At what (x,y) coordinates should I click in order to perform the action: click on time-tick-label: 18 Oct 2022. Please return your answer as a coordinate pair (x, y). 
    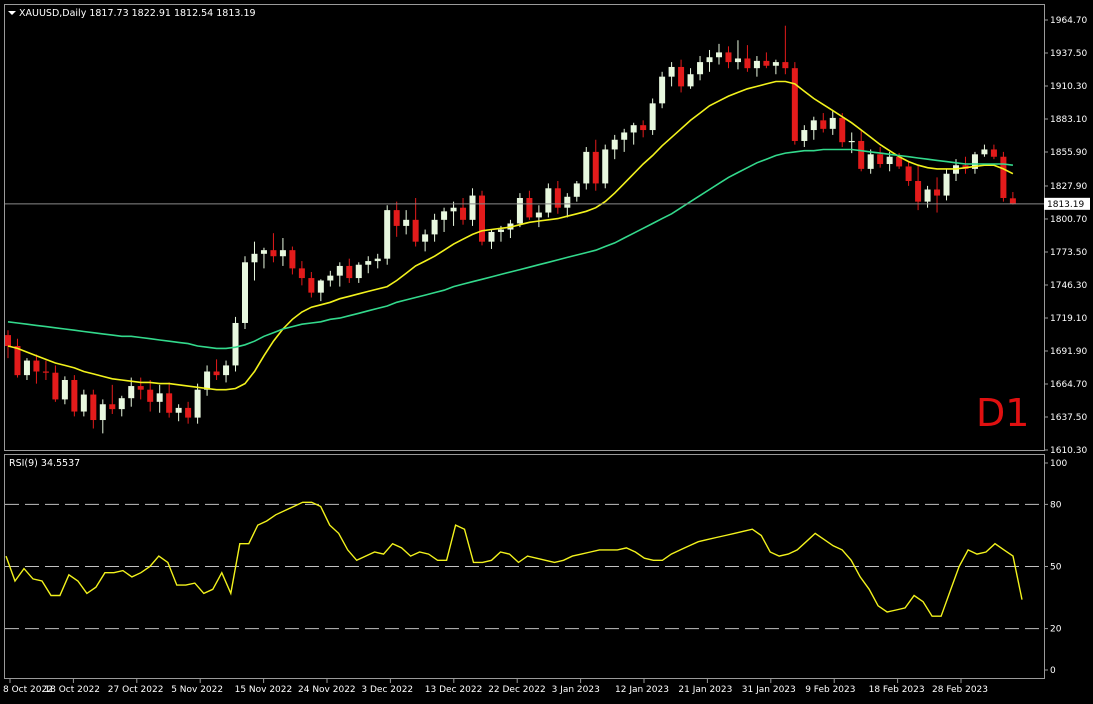
    Looking at the image, I should click on (72, 690).